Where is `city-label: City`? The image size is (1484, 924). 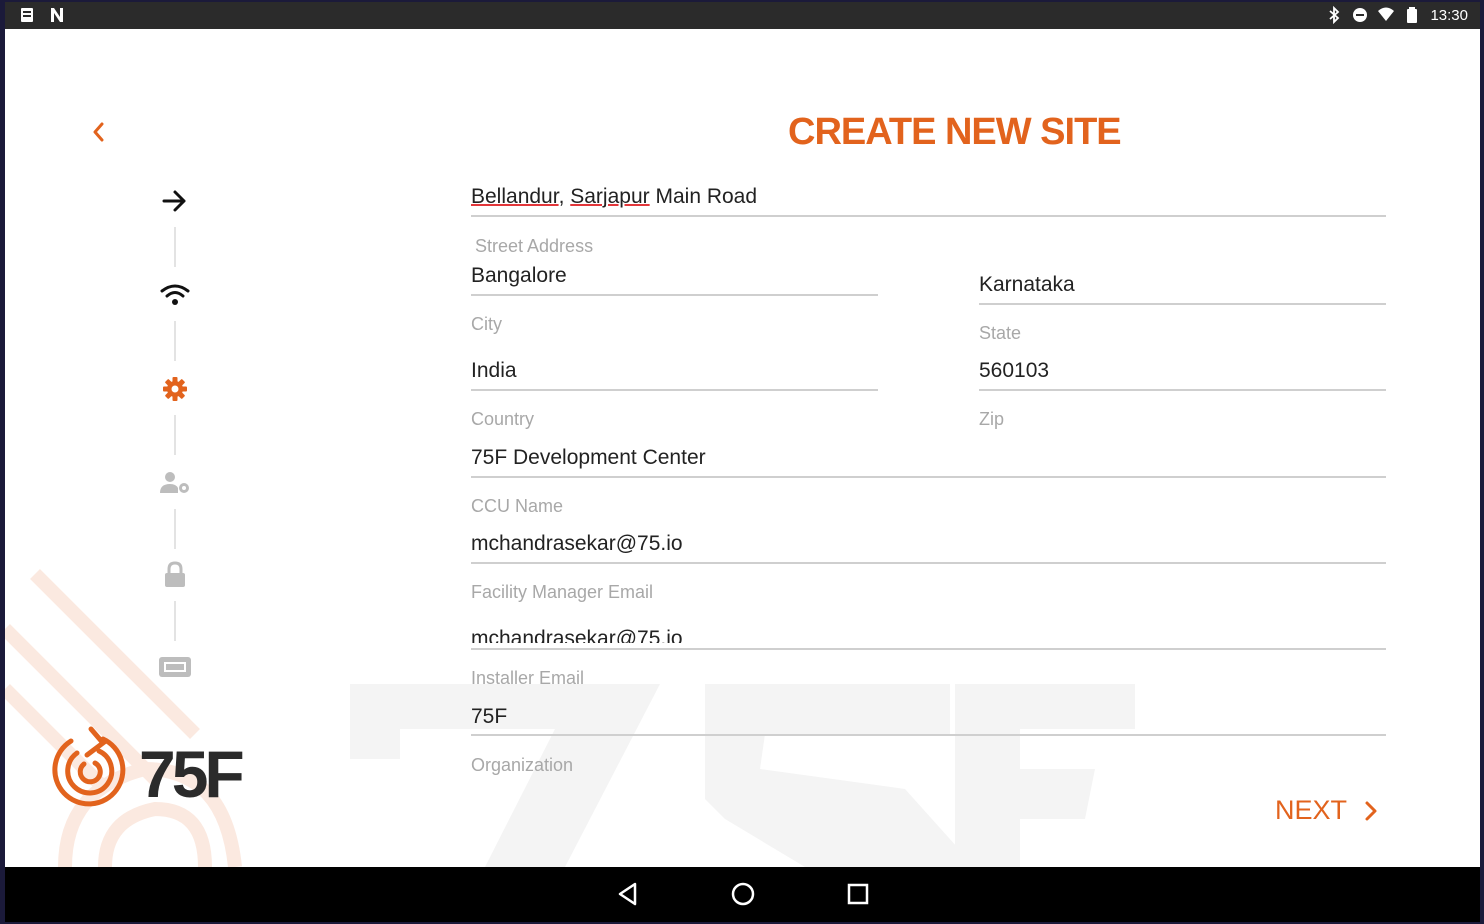 city-label: City is located at coordinates (486, 324).